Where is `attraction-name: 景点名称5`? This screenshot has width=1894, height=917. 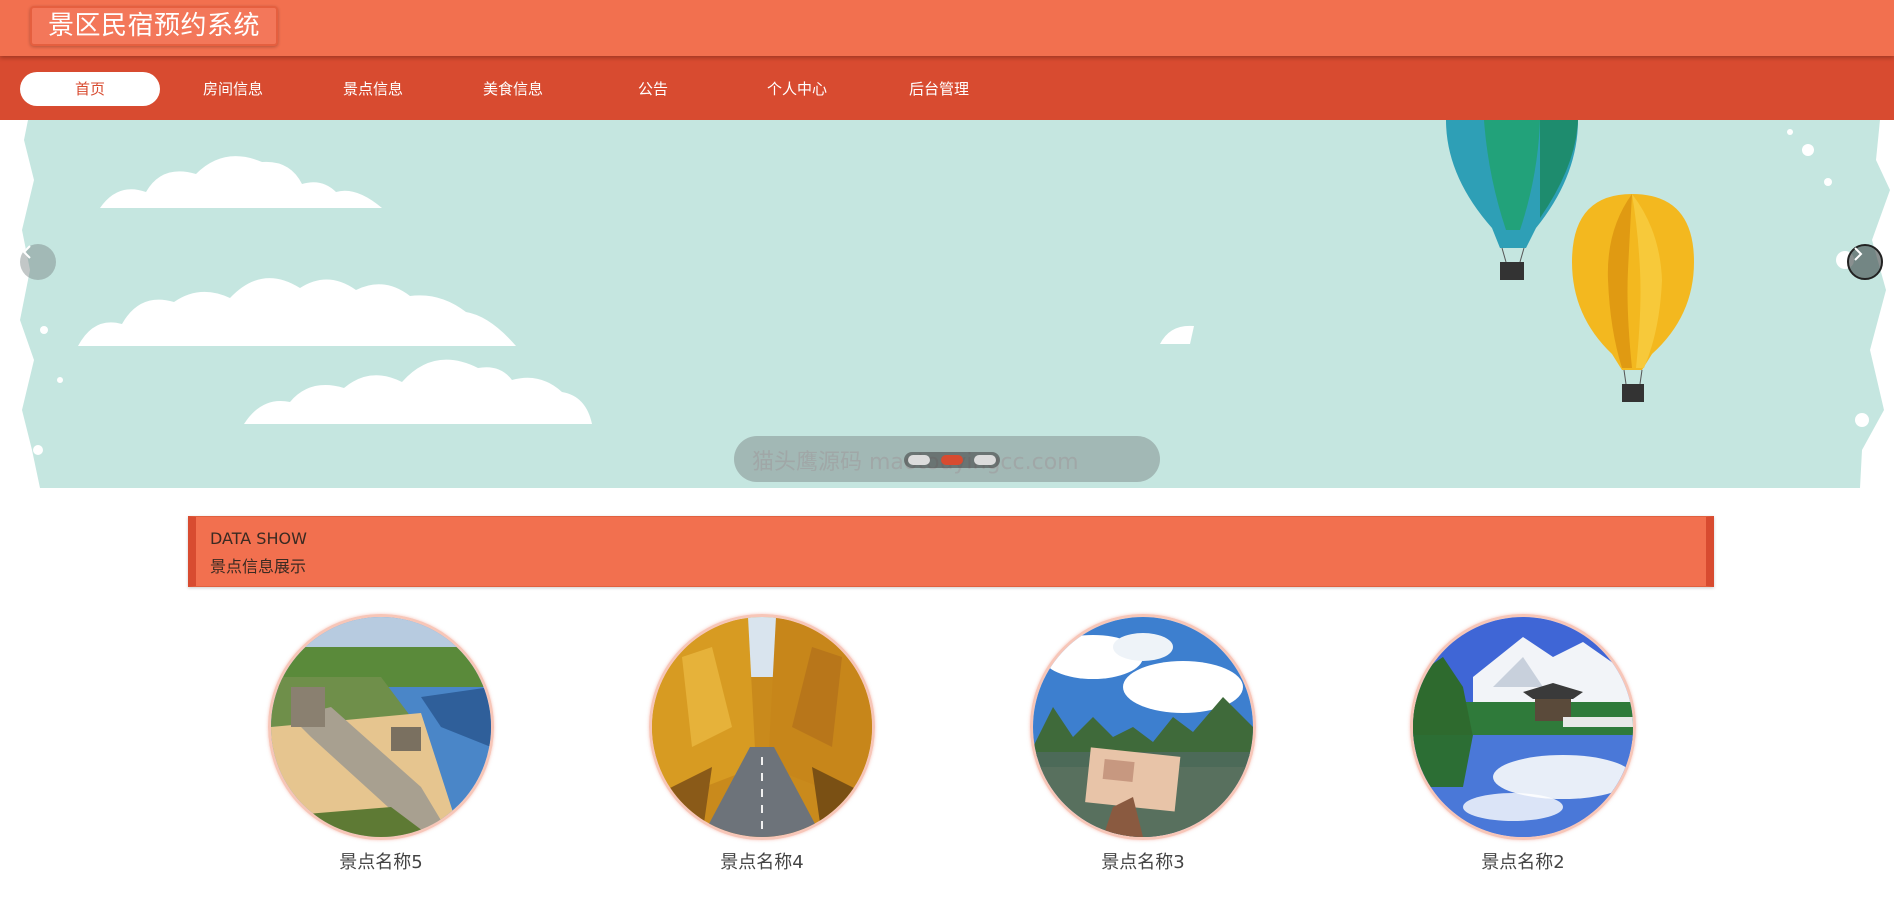 attraction-name: 景点名称5 is located at coordinates (381, 861).